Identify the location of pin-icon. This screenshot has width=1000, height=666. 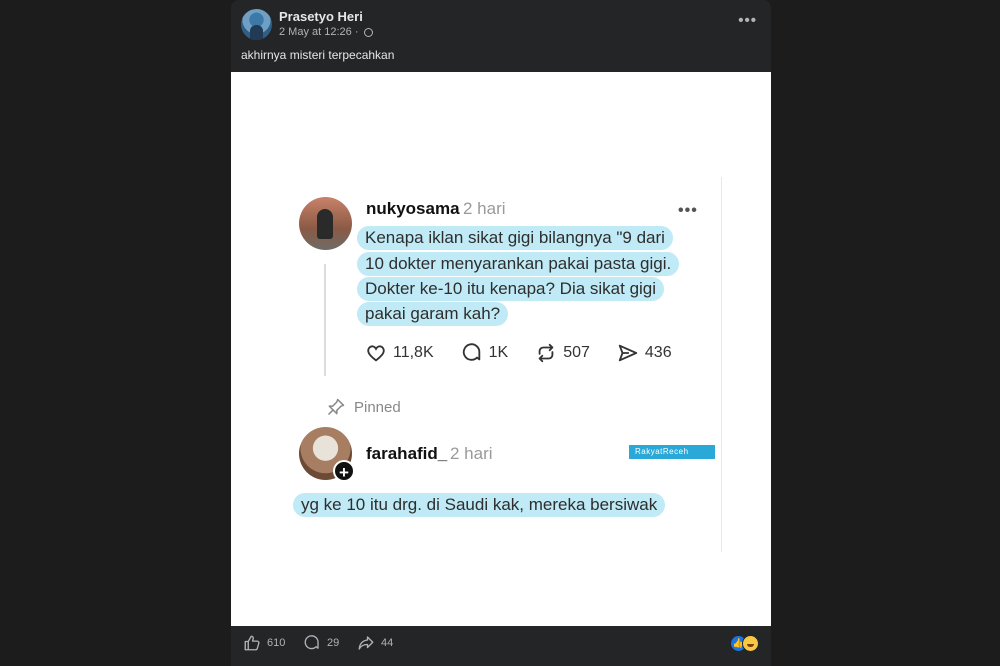
(336, 407).